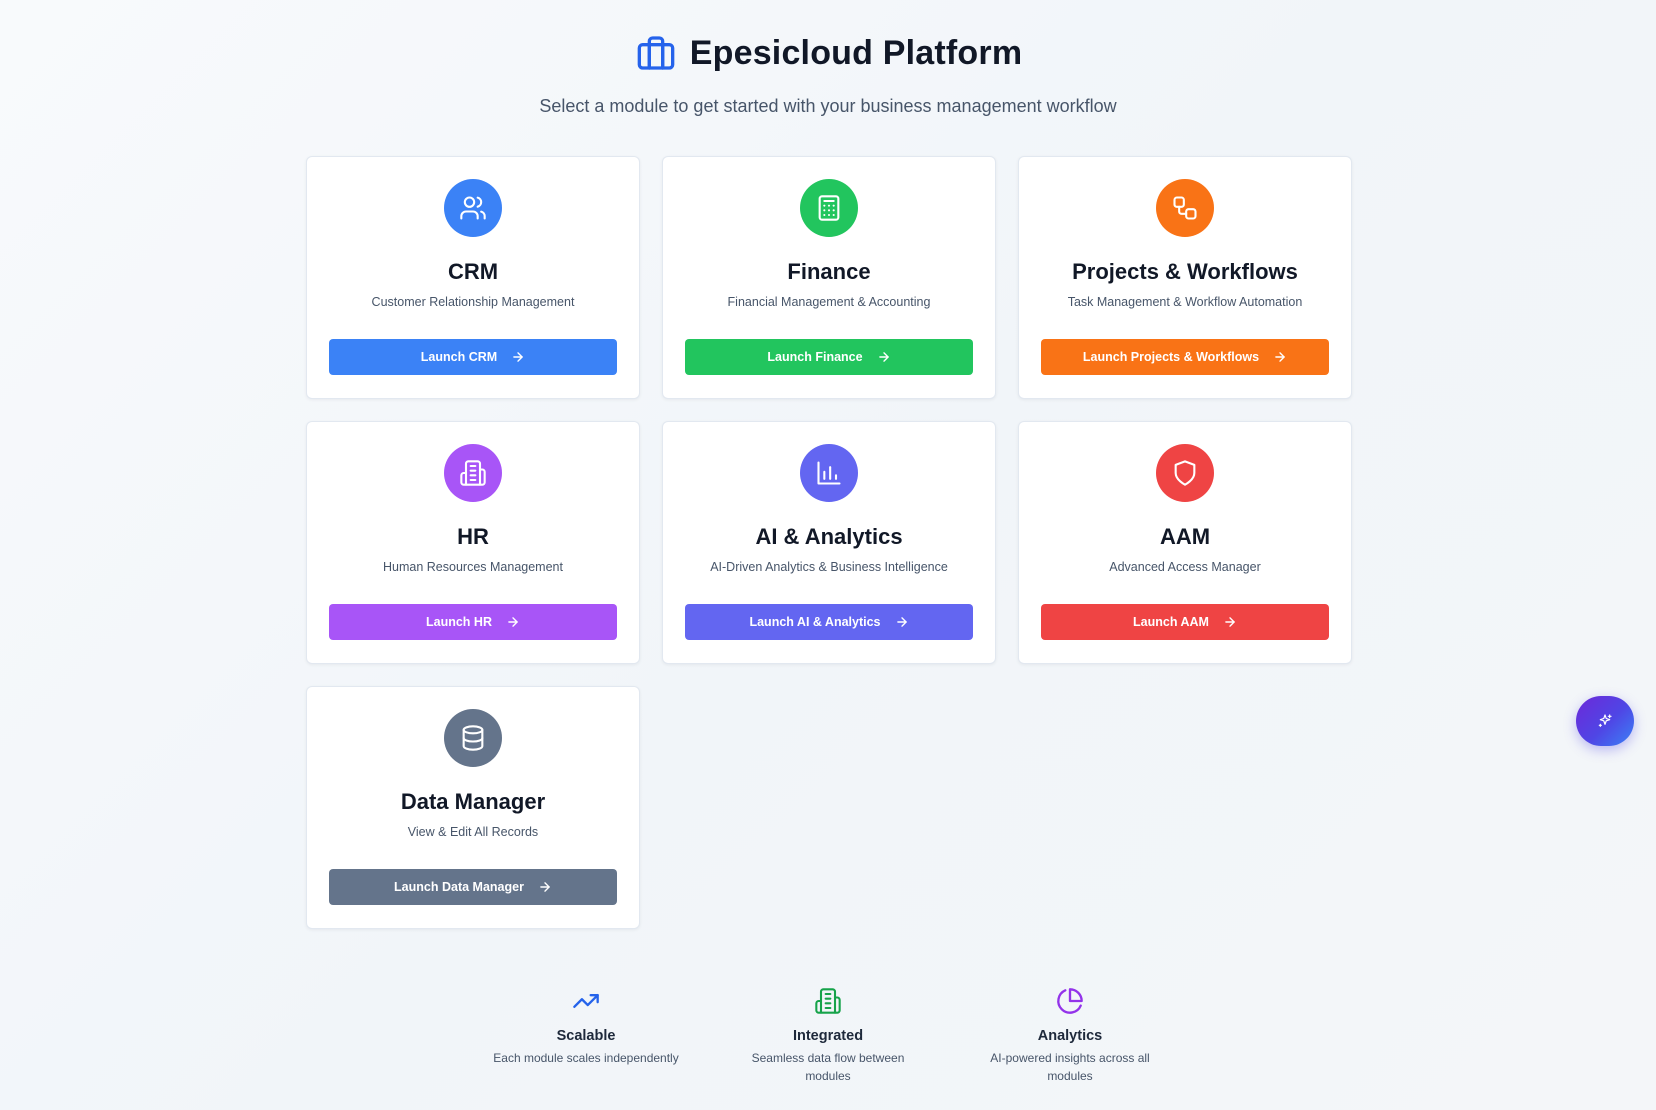 This screenshot has width=1656, height=1110. I want to click on module-description: Task Management & Workflow Automation, so click(1185, 302).